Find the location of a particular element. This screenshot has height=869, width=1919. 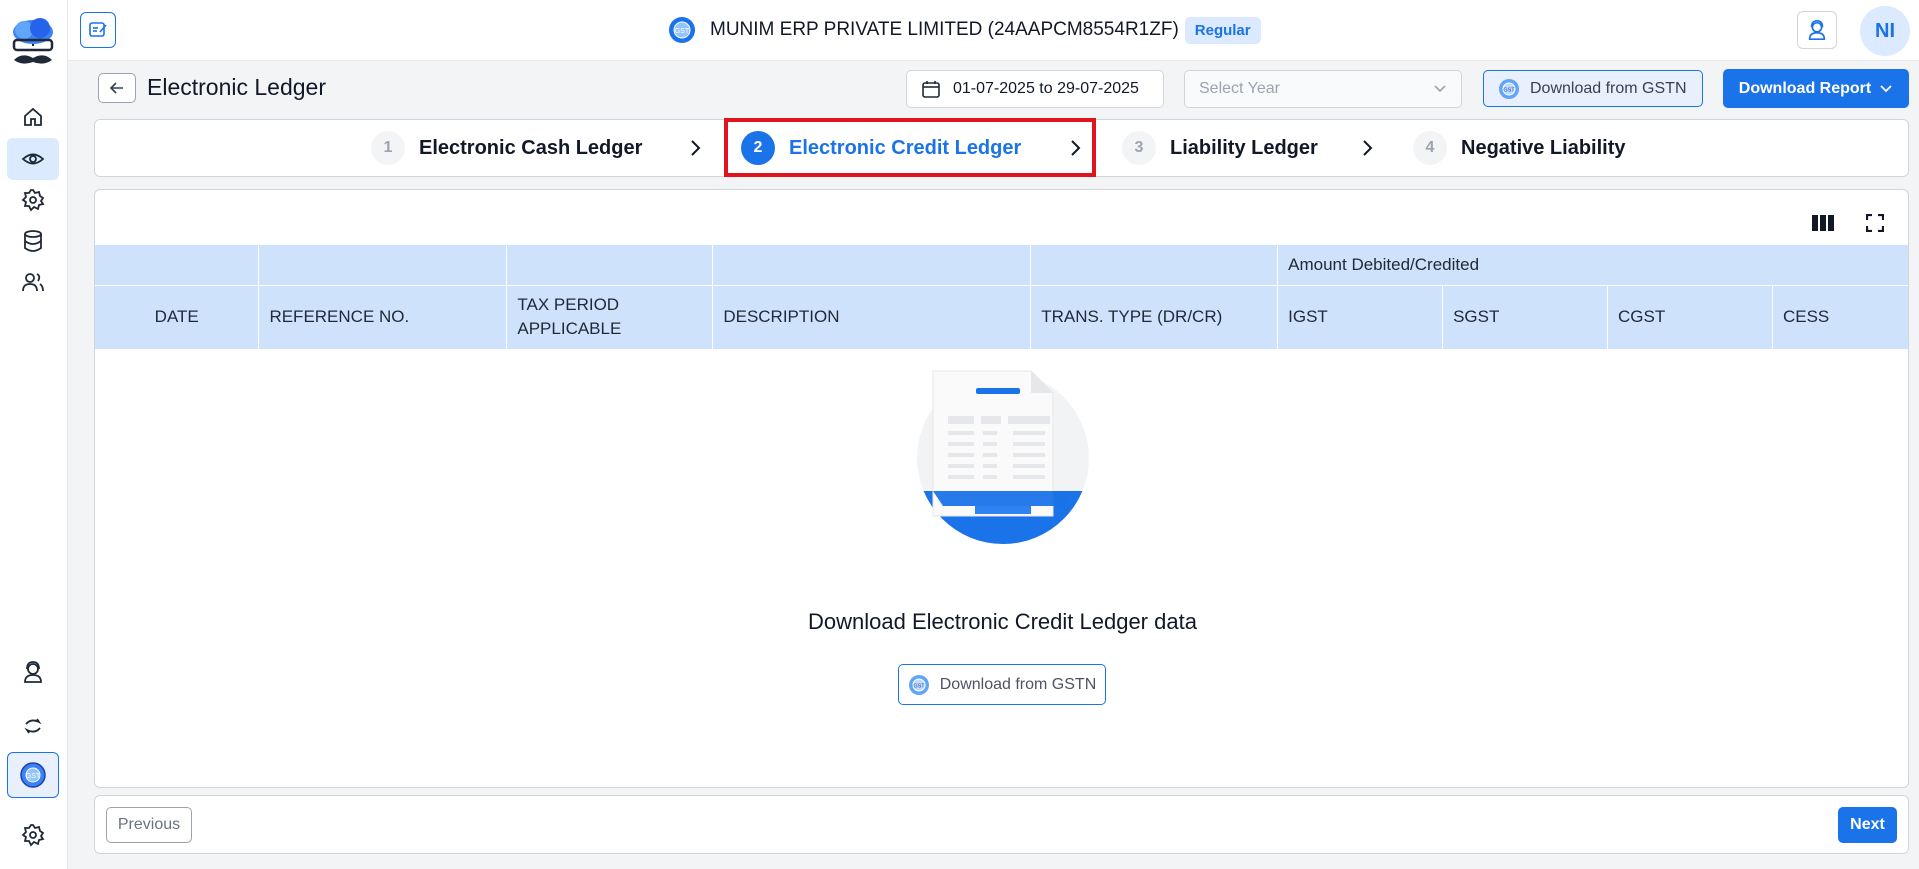

sidebar-item-sync is located at coordinates (33, 726).